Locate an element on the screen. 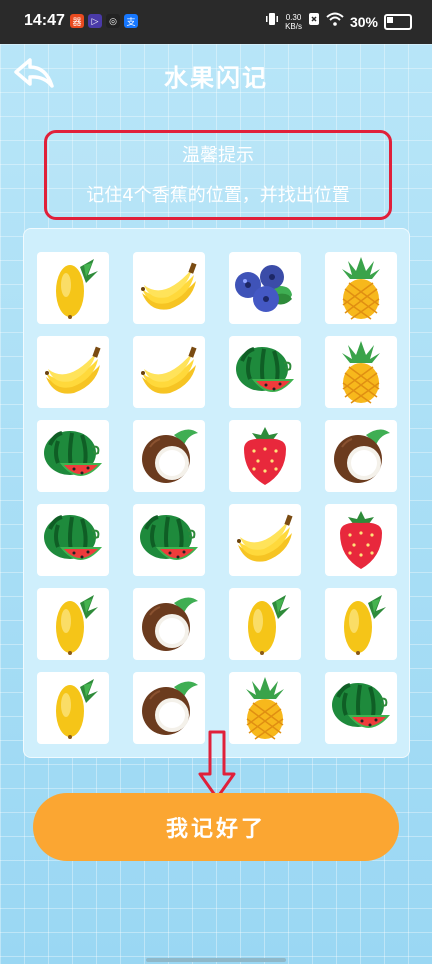  notification-app-icon: 器 is located at coordinates (77, 21).